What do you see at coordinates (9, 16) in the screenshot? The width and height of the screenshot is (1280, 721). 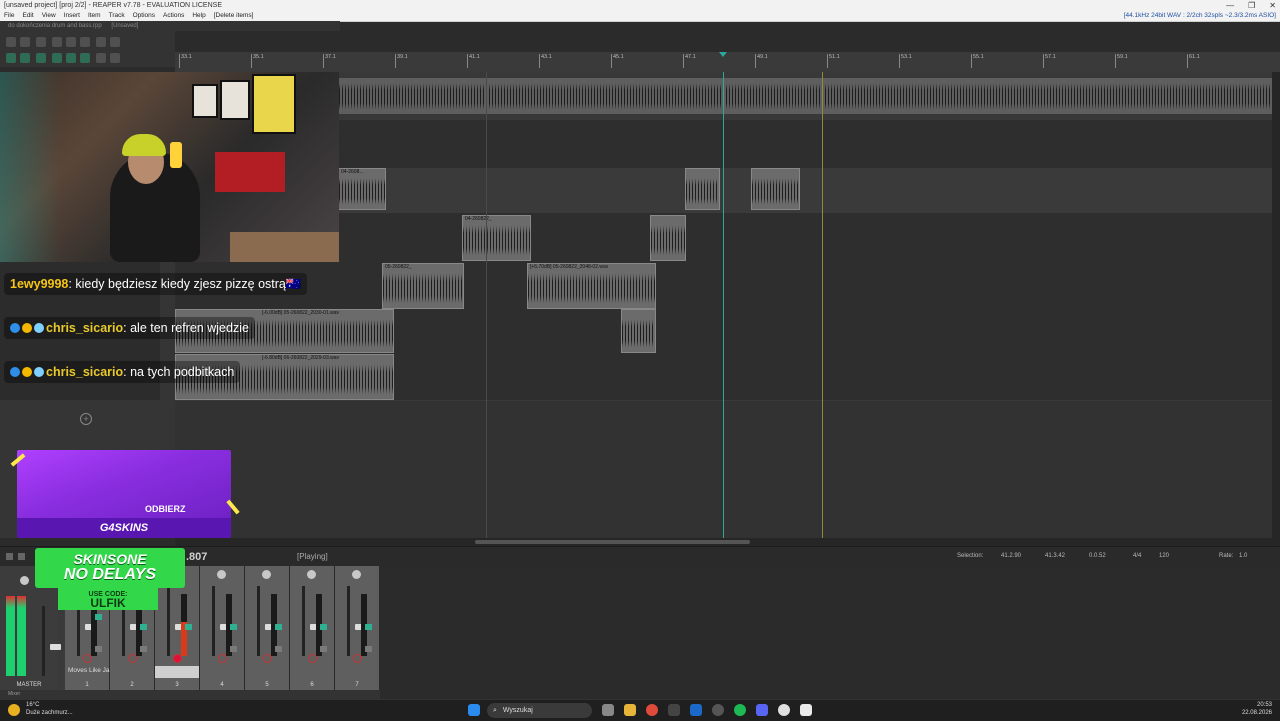 I see `menu-file: File` at bounding box center [9, 16].